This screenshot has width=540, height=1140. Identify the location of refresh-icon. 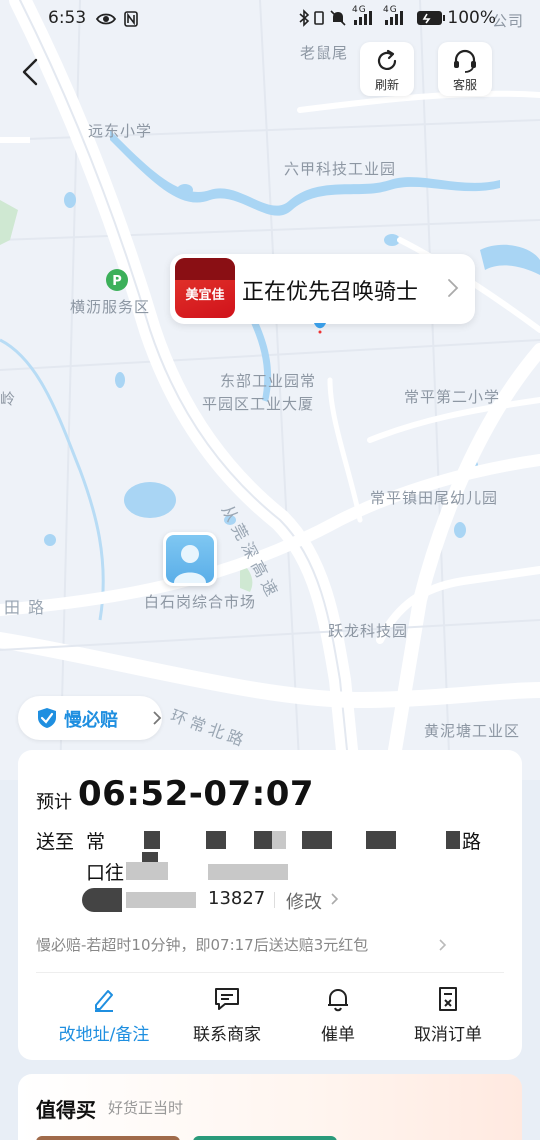
(387, 59).